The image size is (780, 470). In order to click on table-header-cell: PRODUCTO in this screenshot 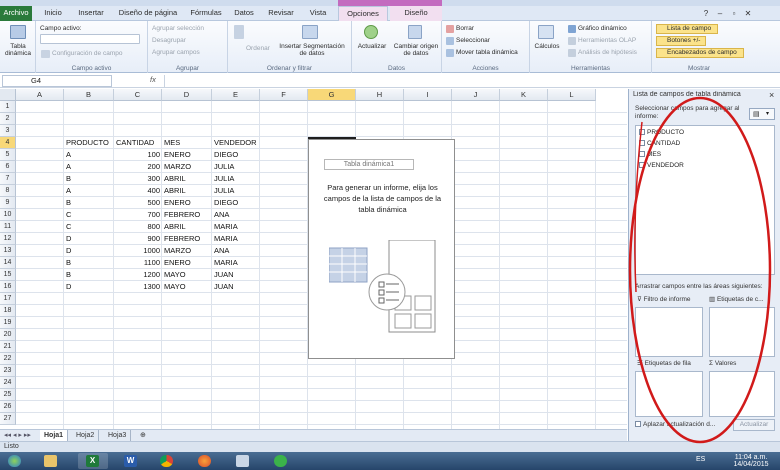, I will do `click(89, 143)`.